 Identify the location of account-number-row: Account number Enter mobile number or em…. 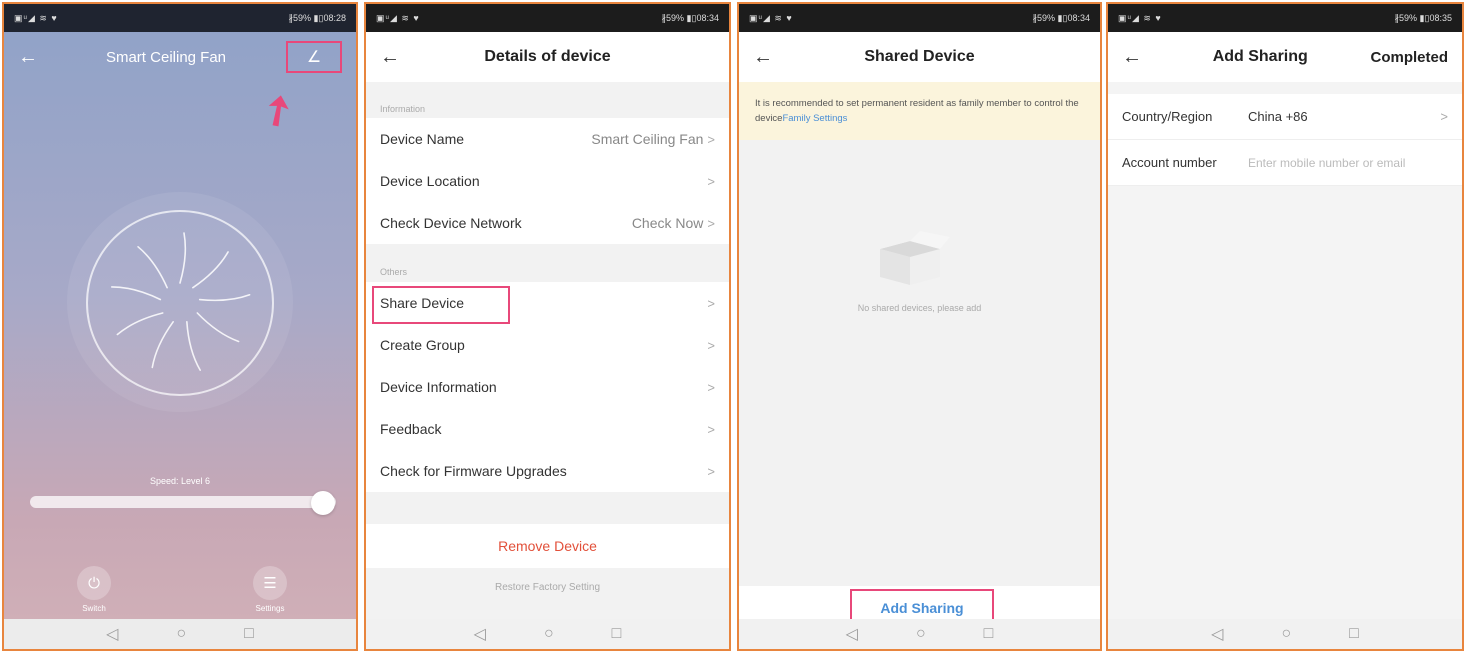
(1285, 163).